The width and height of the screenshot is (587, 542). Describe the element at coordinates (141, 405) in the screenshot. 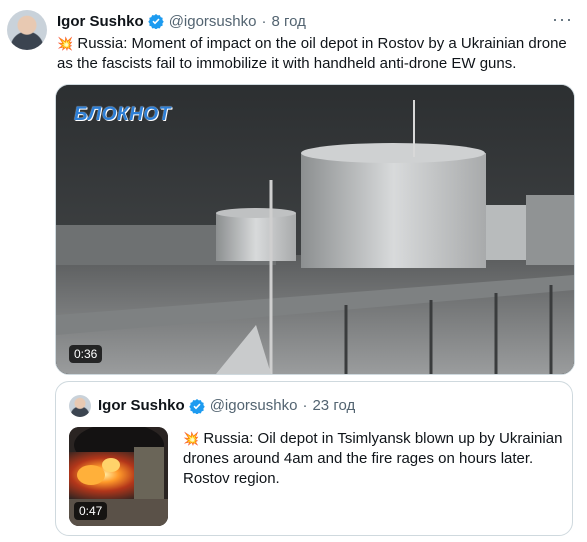

I see `quoted-author-name: Igor Sushko` at that location.